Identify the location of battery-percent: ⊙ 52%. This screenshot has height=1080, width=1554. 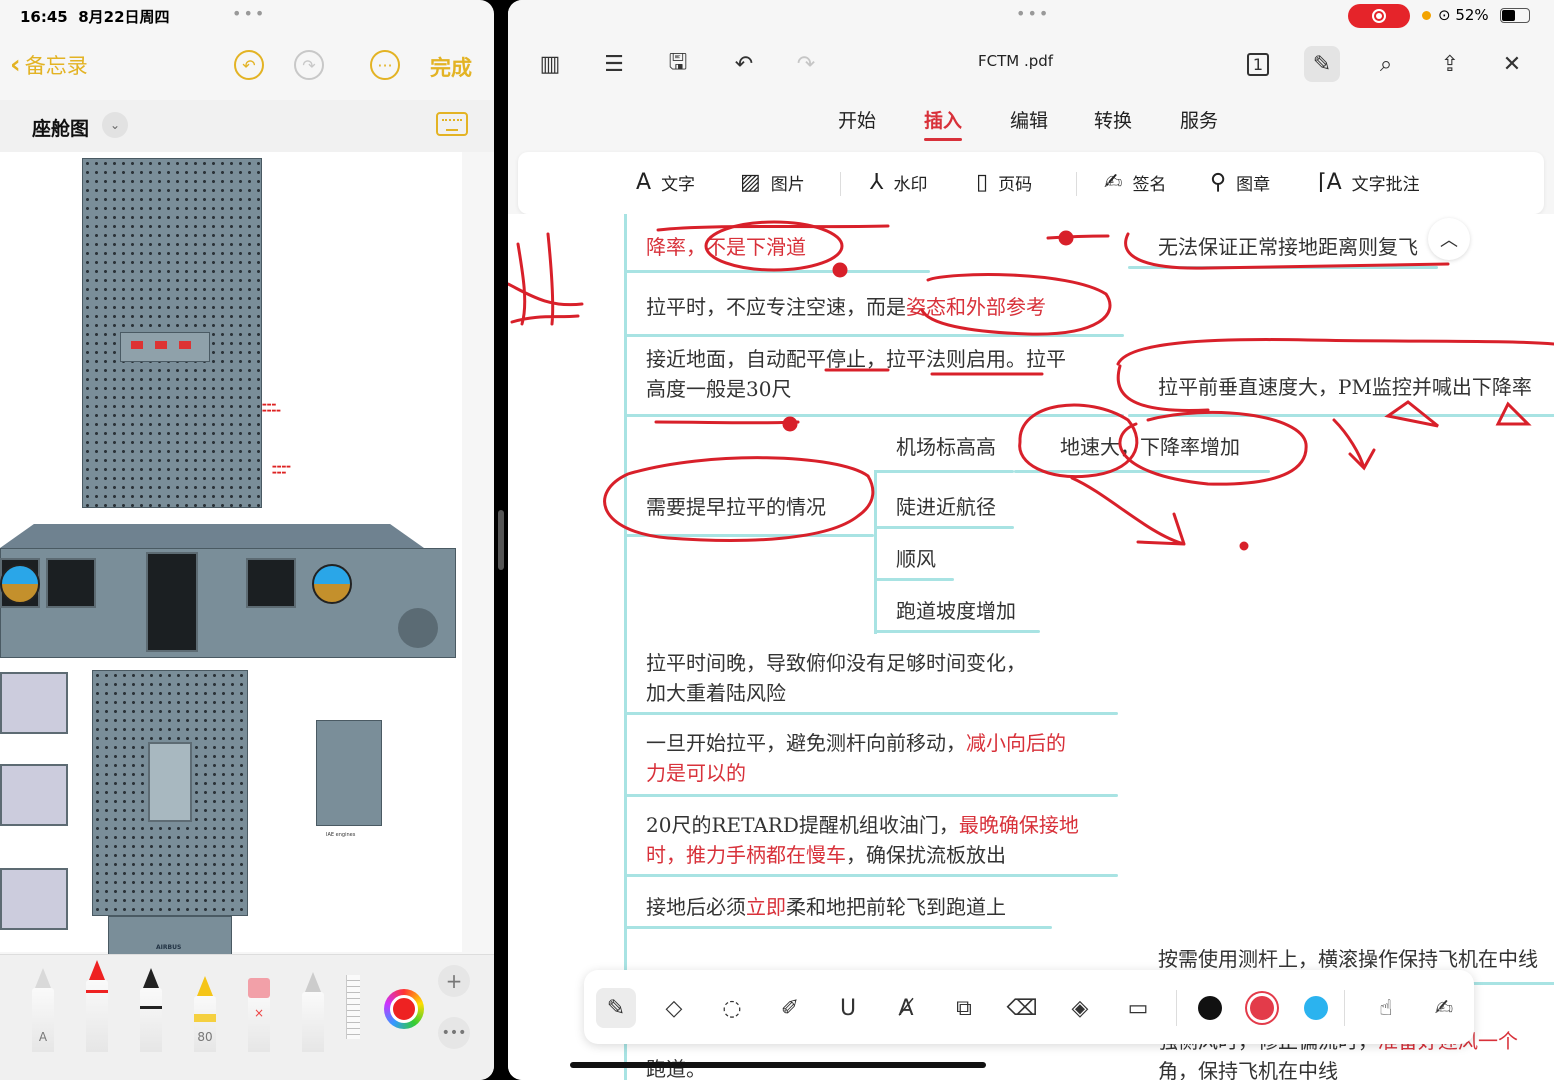
(1463, 15).